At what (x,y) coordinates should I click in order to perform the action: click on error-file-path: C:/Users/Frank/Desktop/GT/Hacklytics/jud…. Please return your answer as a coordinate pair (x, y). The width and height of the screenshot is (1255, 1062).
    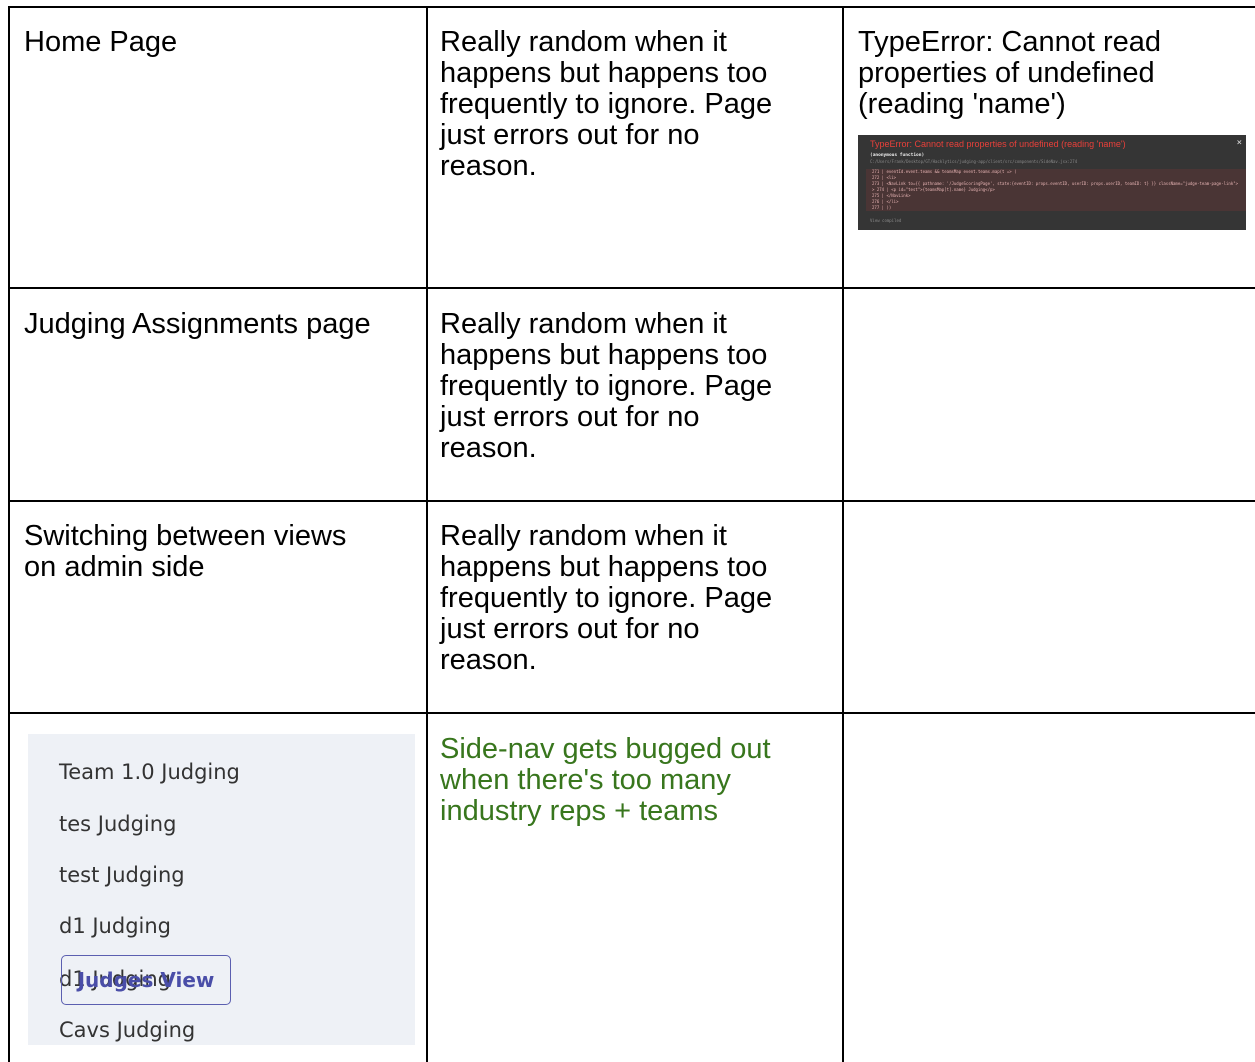
    Looking at the image, I should click on (974, 161).